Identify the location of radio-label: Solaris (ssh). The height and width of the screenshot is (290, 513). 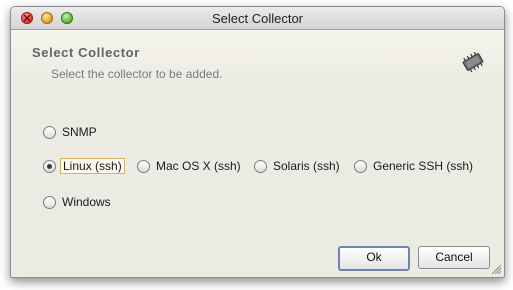
(306, 166).